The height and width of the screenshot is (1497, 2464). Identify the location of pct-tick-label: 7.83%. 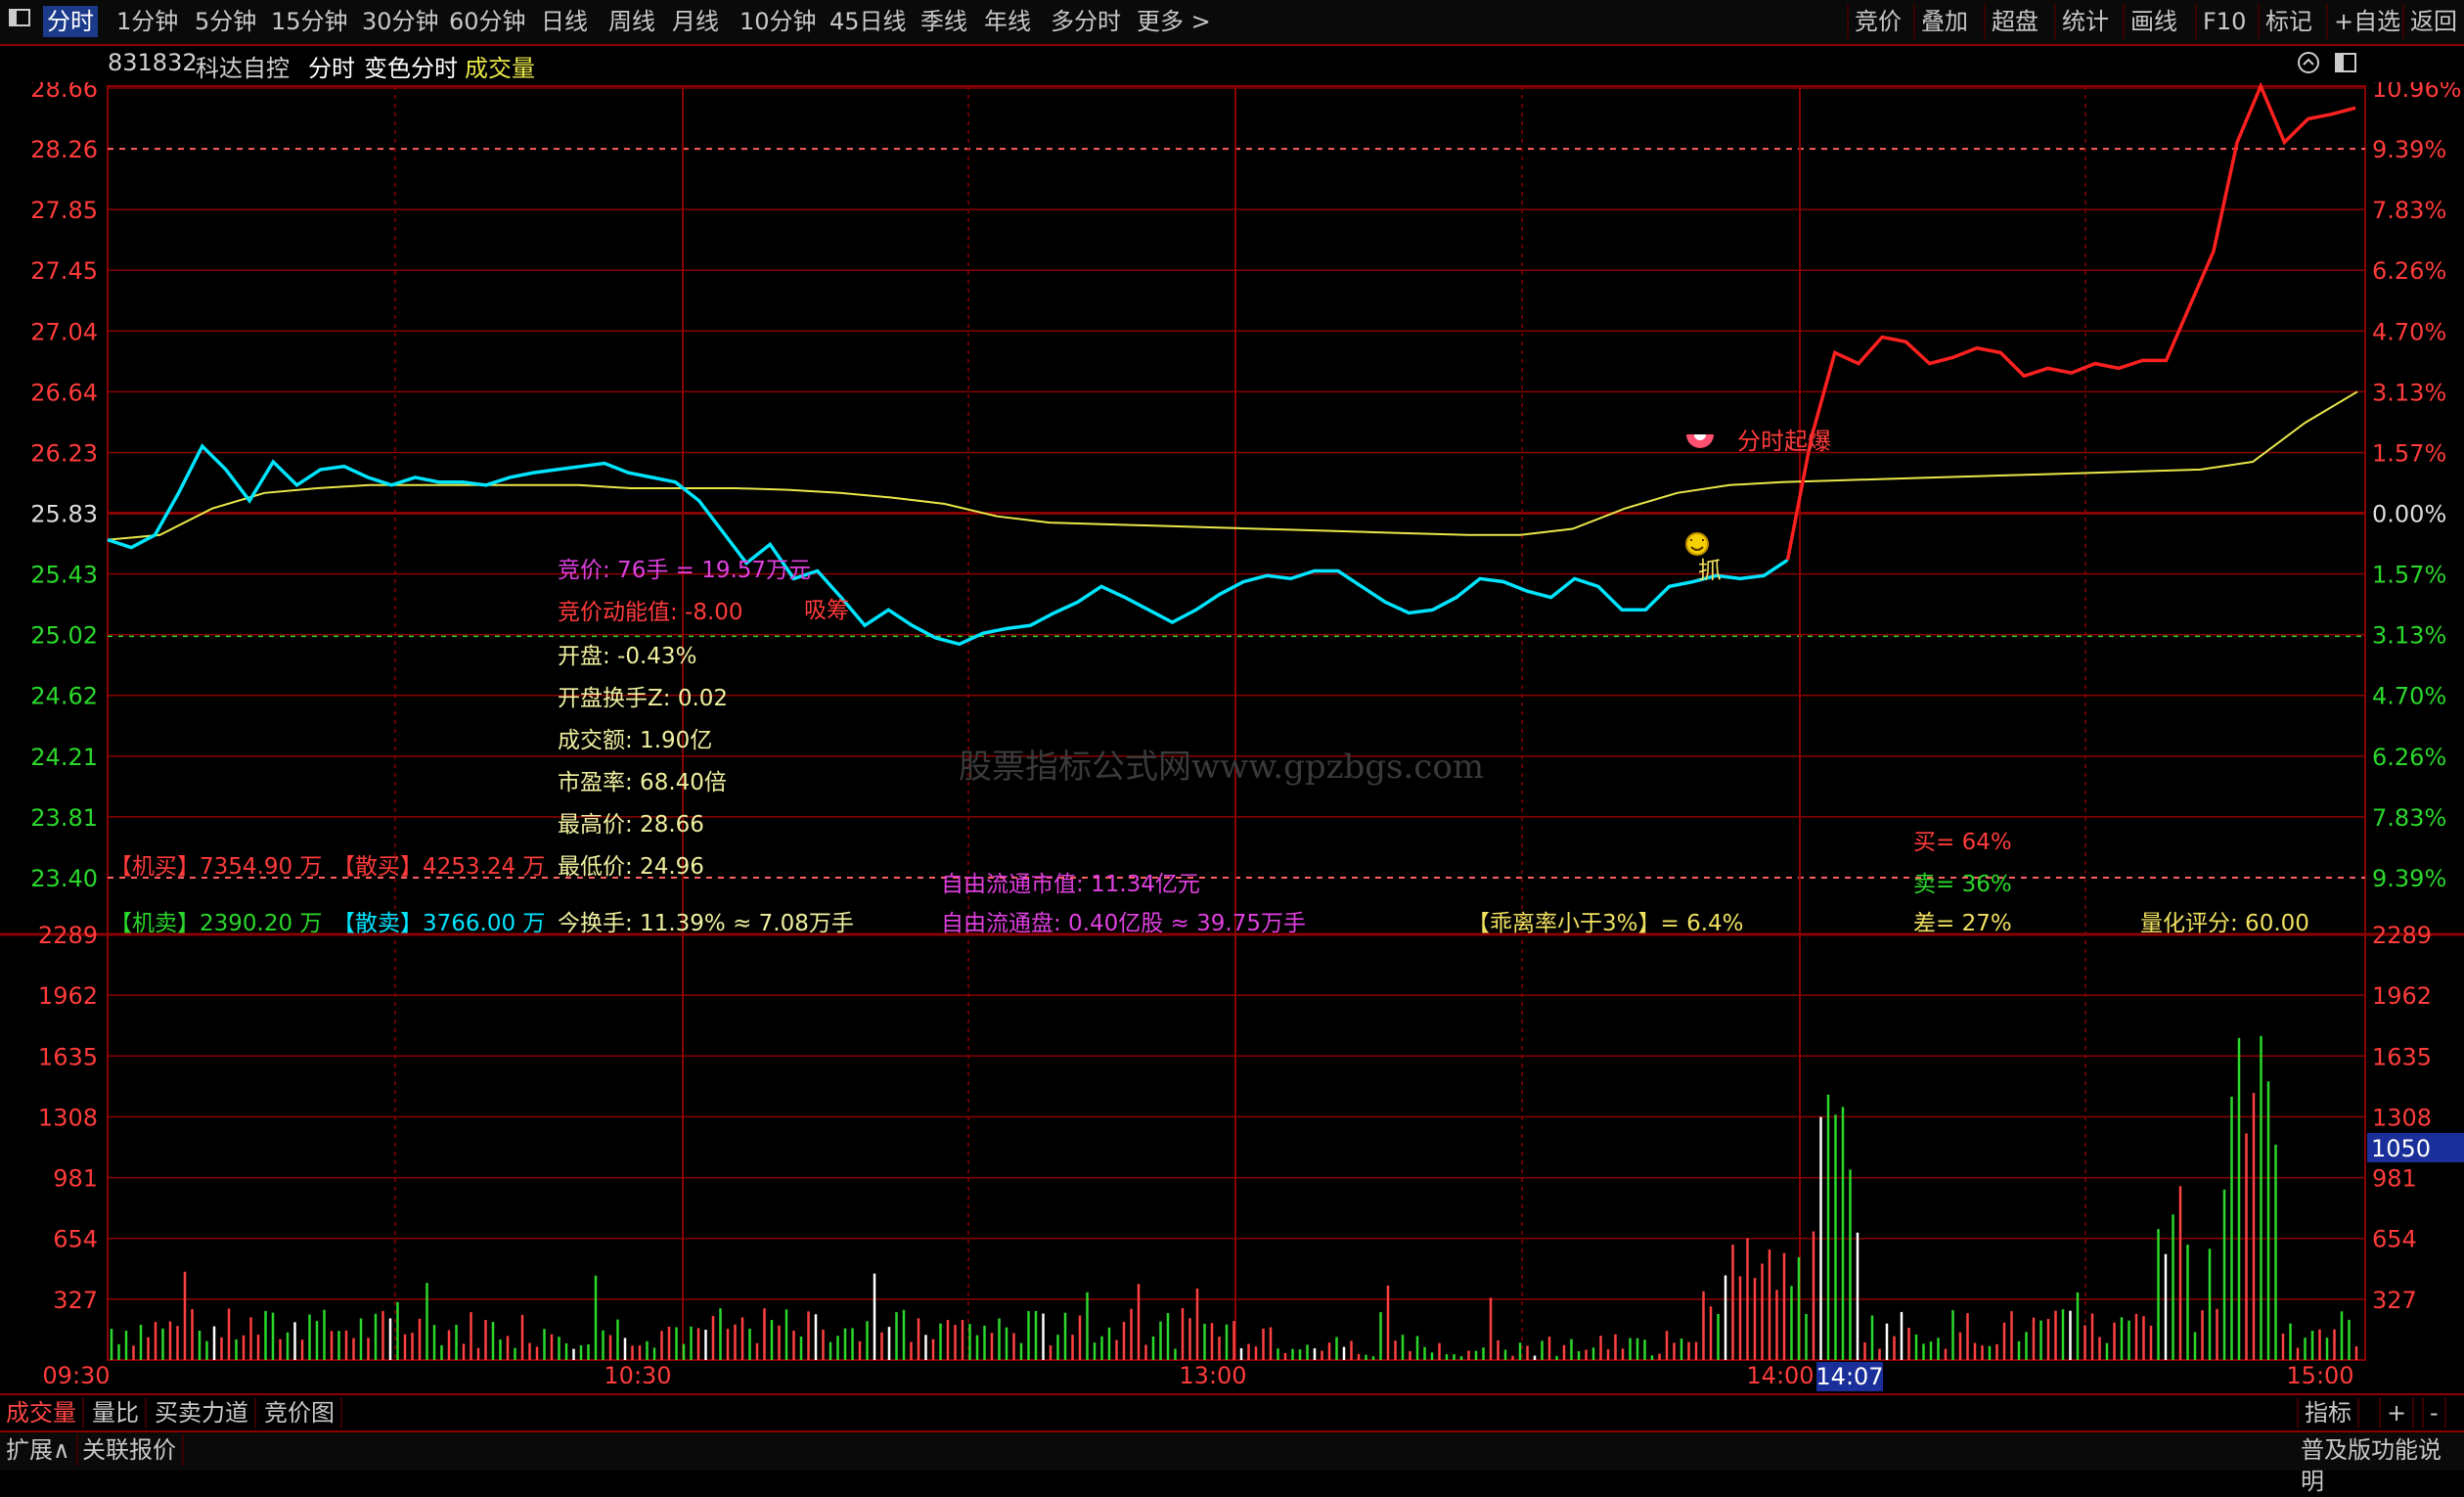
(2409, 210).